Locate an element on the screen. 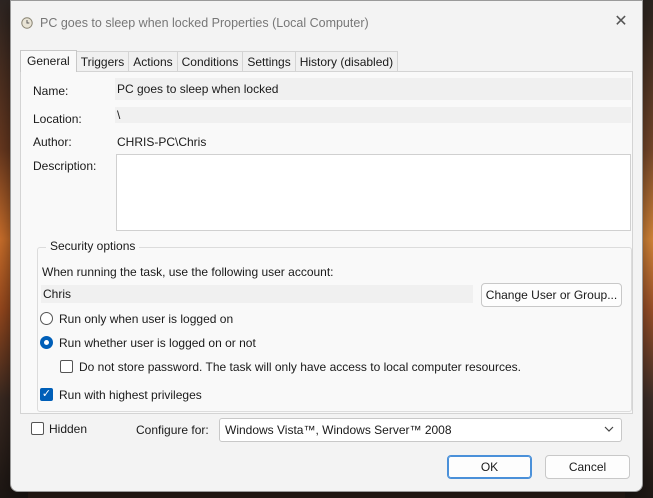 The width and height of the screenshot is (653, 498). tab-actions: Actions is located at coordinates (153, 61).